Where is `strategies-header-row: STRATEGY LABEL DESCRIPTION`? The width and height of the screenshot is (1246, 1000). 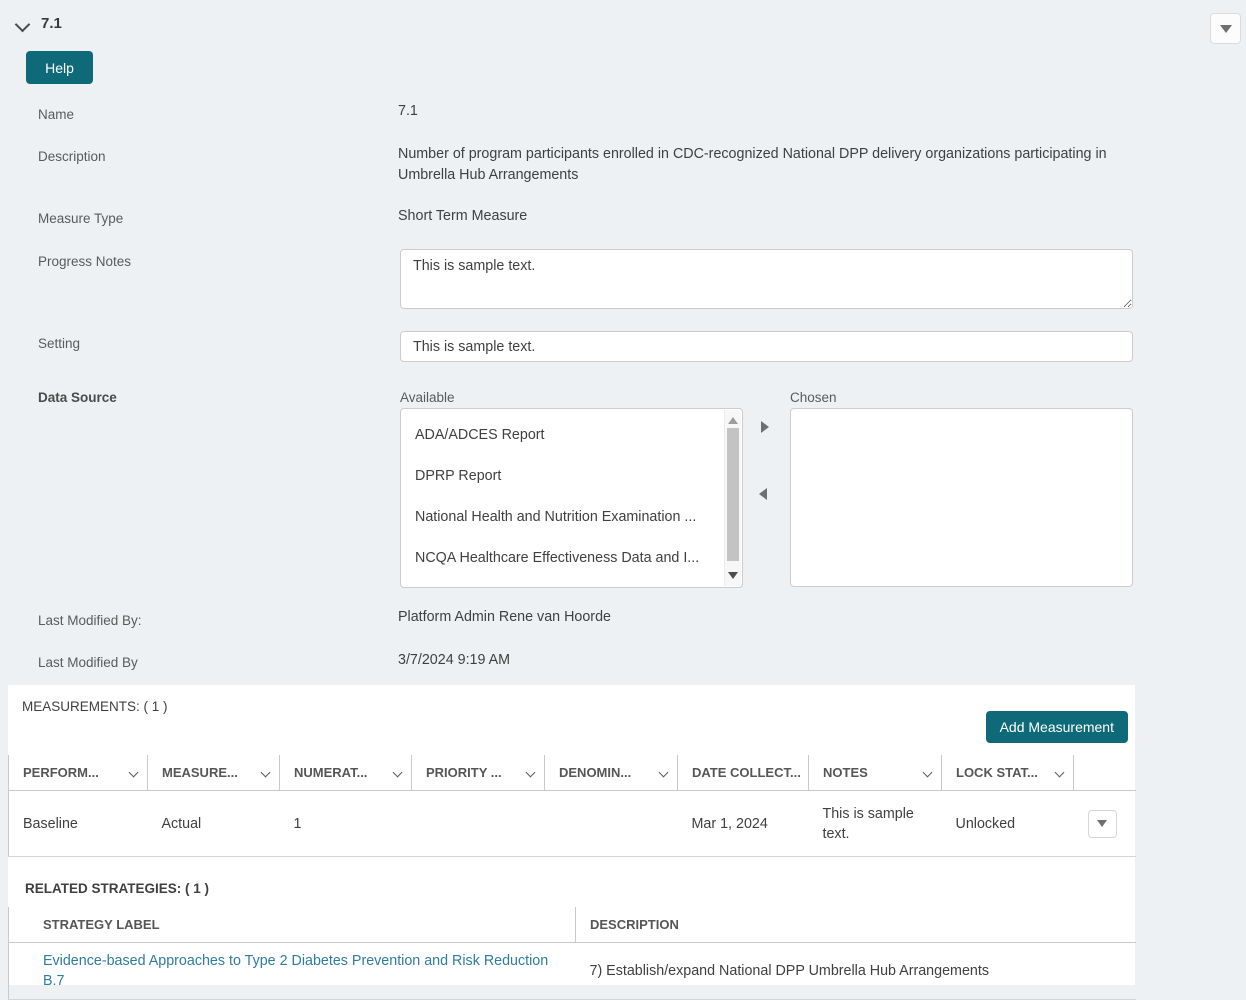 strategies-header-row: STRATEGY LABEL DESCRIPTION is located at coordinates (572, 925).